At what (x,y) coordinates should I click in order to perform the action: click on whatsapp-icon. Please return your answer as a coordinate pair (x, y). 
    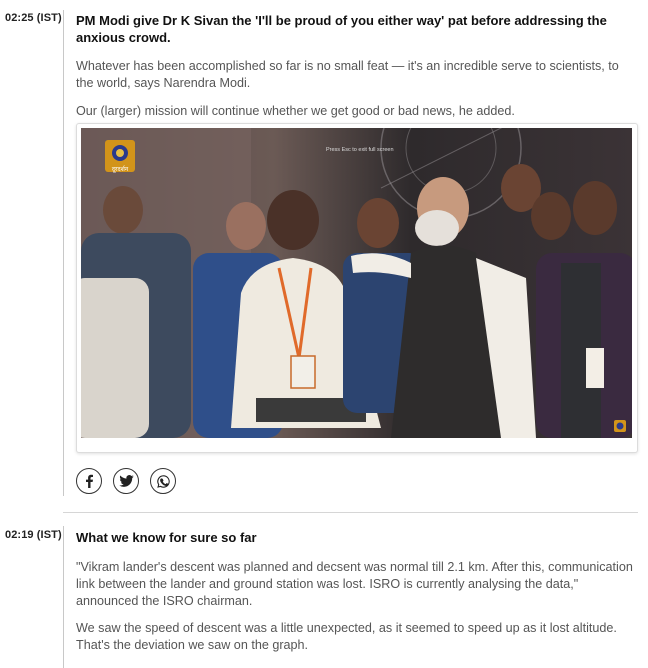
    Looking at the image, I should click on (163, 481).